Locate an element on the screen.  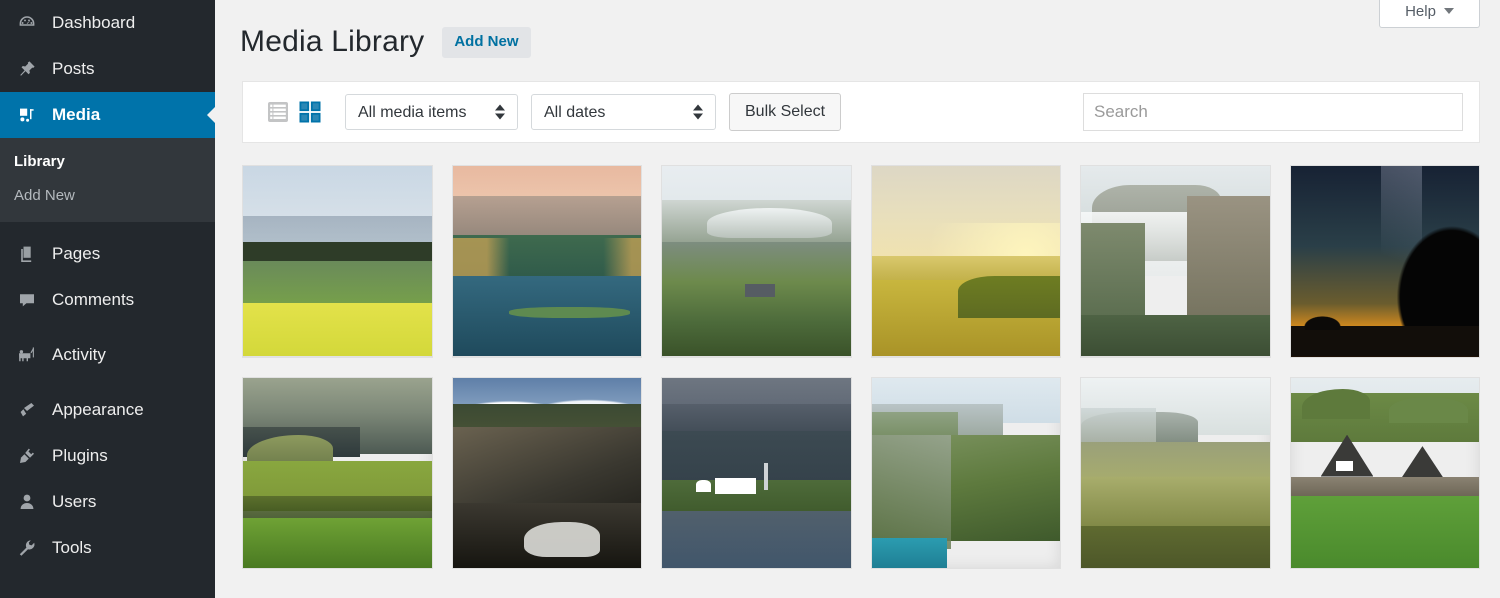
sidebar-item-comments: Comments is located at coordinates (107, 300).